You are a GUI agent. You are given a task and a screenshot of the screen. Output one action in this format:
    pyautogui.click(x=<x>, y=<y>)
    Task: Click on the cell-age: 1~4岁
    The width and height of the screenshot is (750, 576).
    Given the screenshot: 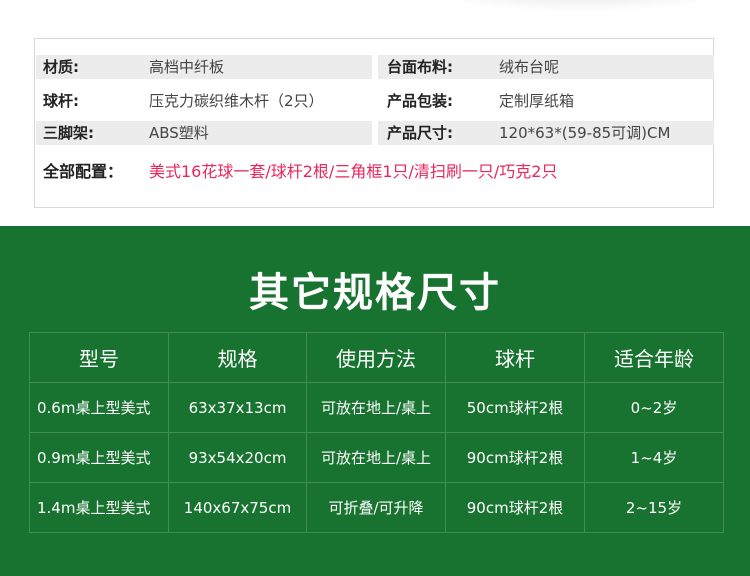 What is the action you would take?
    pyautogui.click(x=654, y=457)
    